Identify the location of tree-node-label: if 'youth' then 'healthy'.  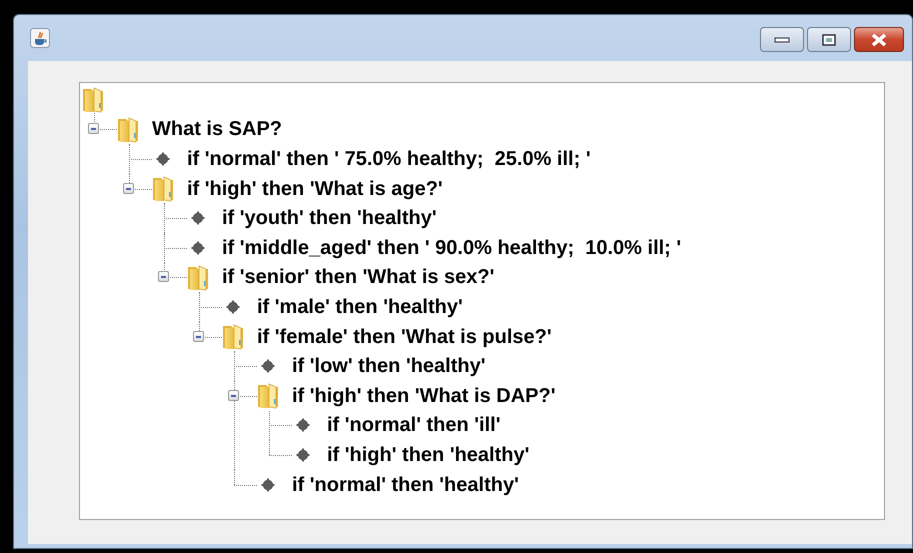
(329, 218).